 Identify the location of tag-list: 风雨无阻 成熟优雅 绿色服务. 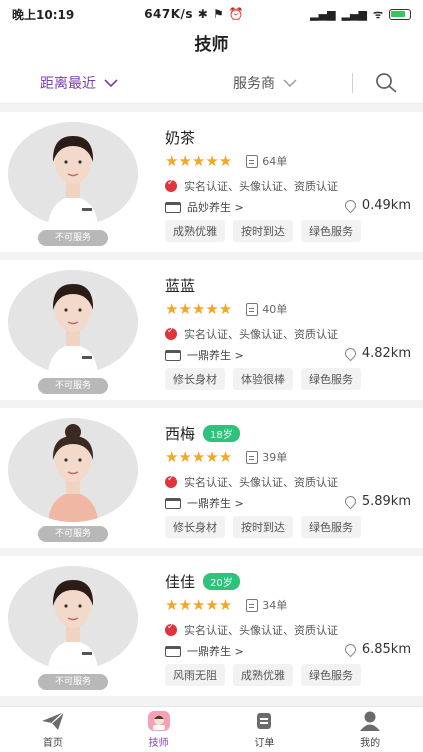
(263, 675).